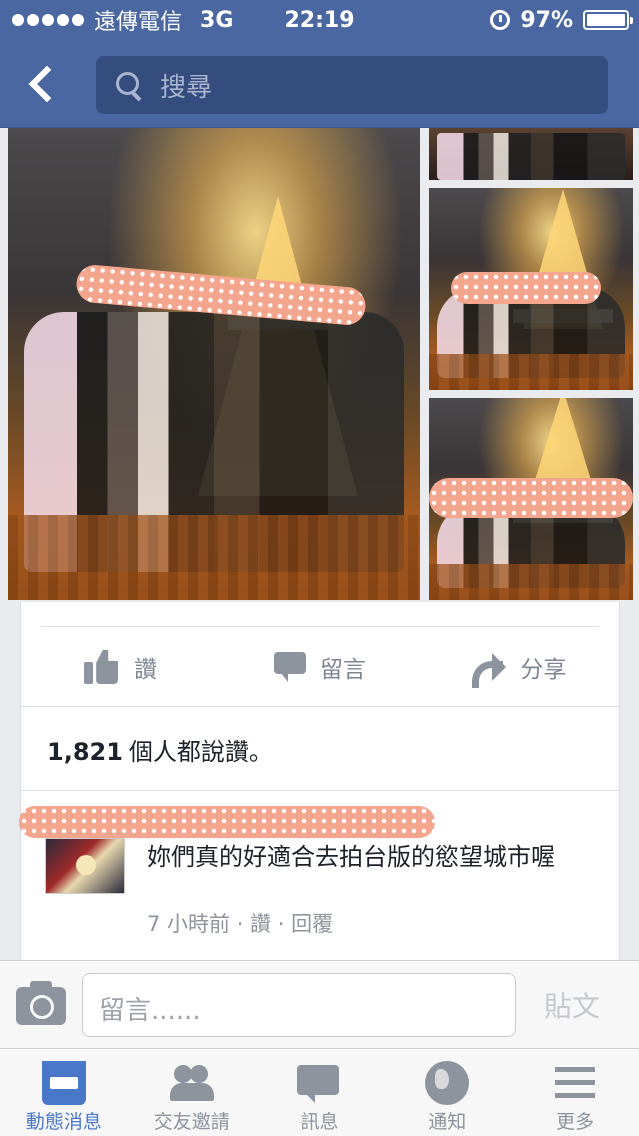 This screenshot has height=1136, width=639. Describe the element at coordinates (200, 752) in the screenshot. I see `likes-text: 個人都說讚。` at that location.